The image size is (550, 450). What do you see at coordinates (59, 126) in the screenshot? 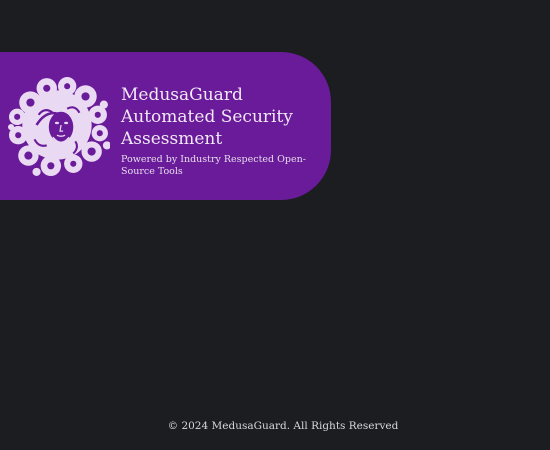
I see `medusa-head-icon` at bounding box center [59, 126].